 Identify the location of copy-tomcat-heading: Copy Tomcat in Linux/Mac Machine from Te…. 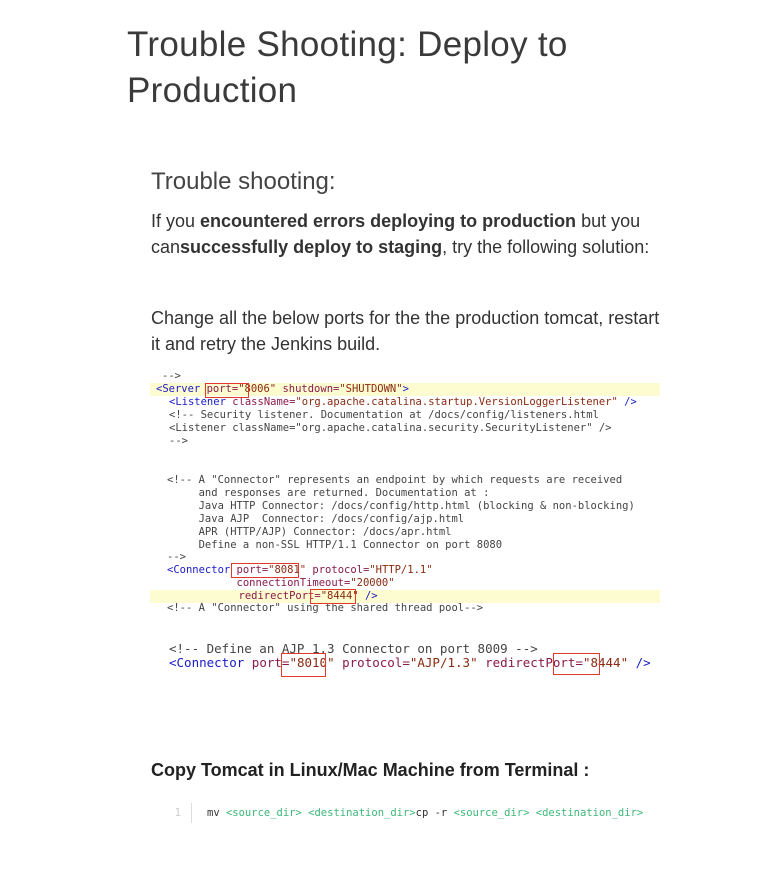
(370, 770).